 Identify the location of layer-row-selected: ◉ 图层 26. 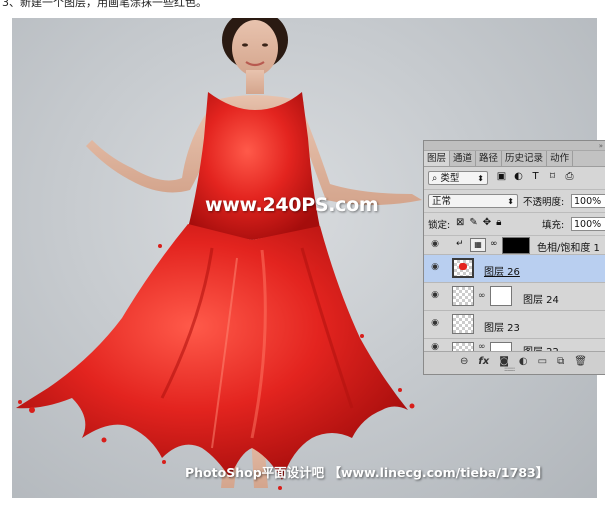
(514, 269).